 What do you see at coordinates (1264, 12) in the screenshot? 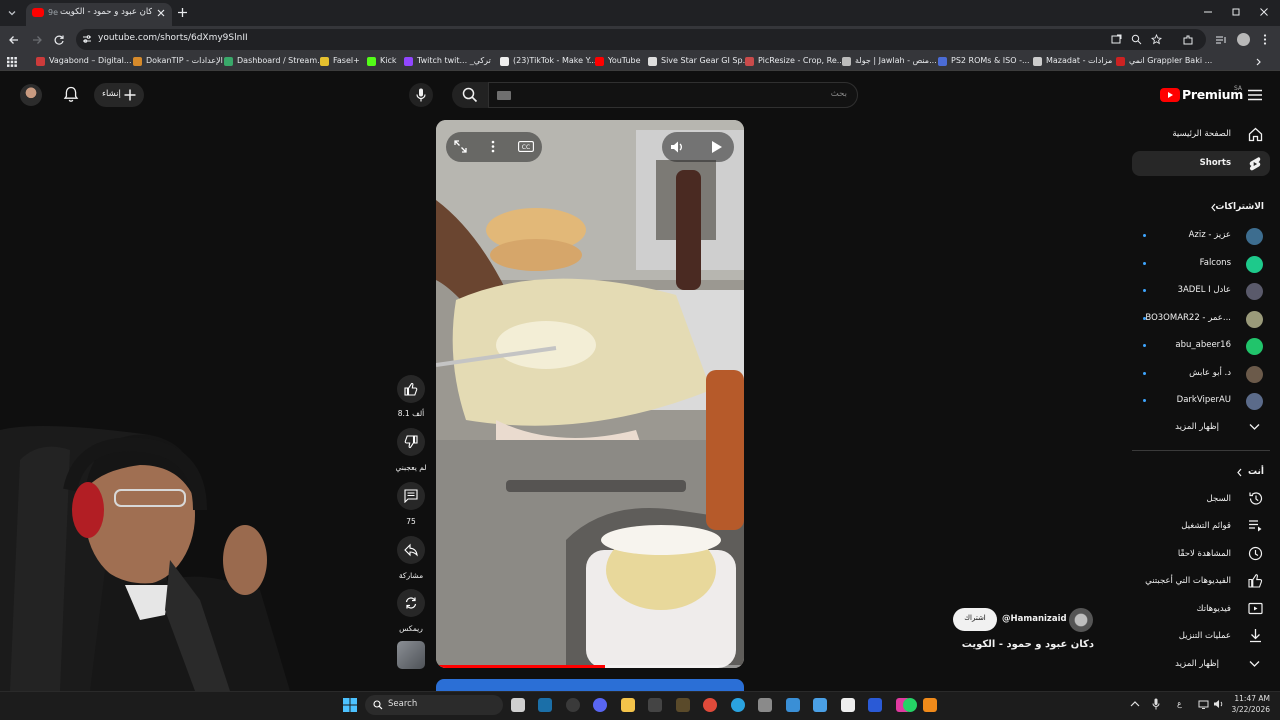
I see `window-close-icon` at bounding box center [1264, 12].